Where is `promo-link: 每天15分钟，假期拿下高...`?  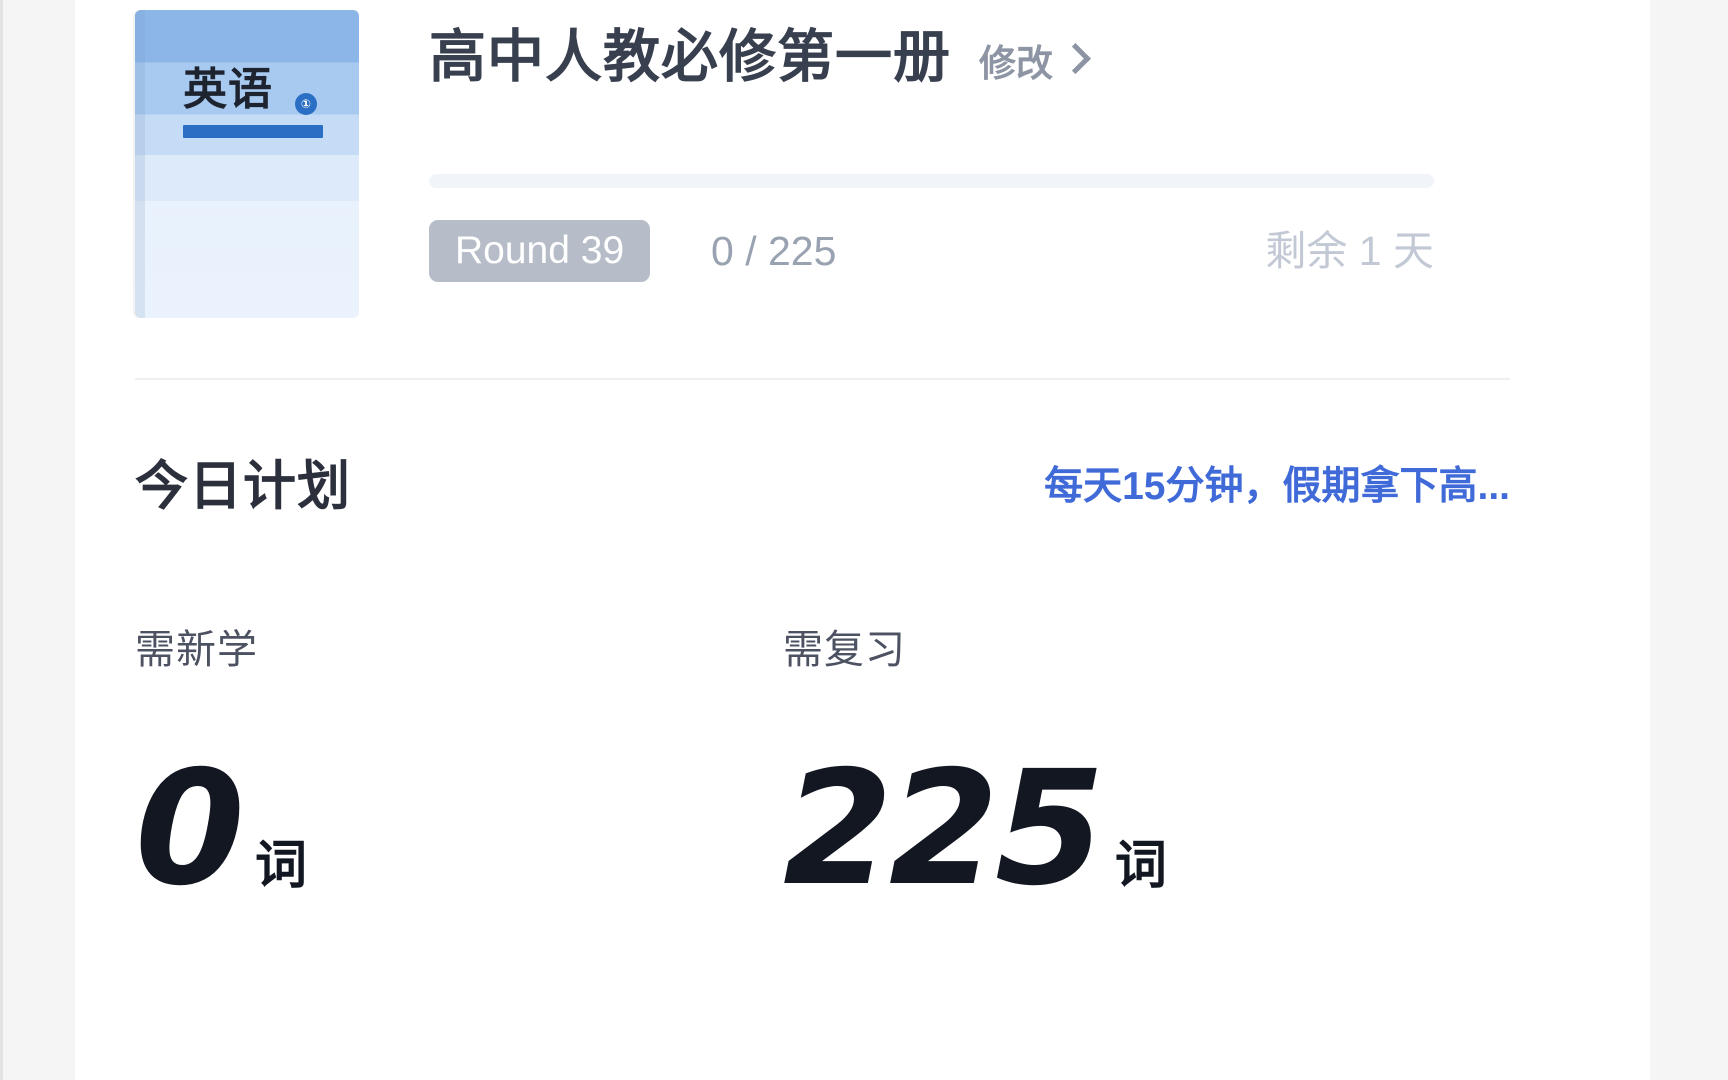
promo-link: 每天15分钟，假期拿下高... is located at coordinates (1277, 487).